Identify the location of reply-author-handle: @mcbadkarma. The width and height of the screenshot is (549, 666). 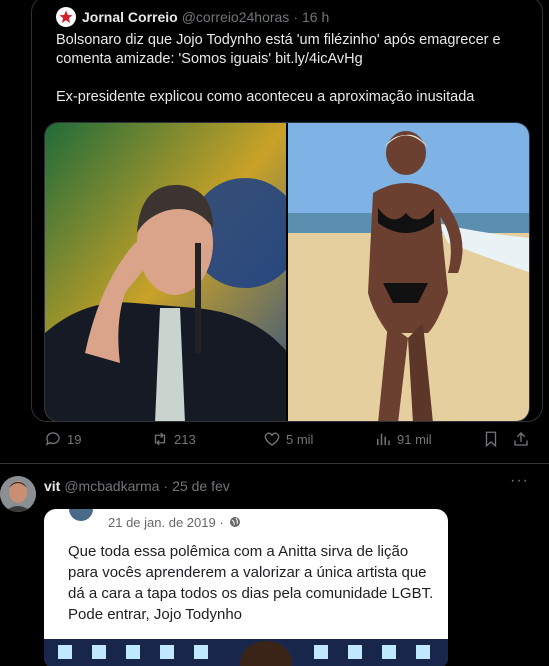
(111, 486).